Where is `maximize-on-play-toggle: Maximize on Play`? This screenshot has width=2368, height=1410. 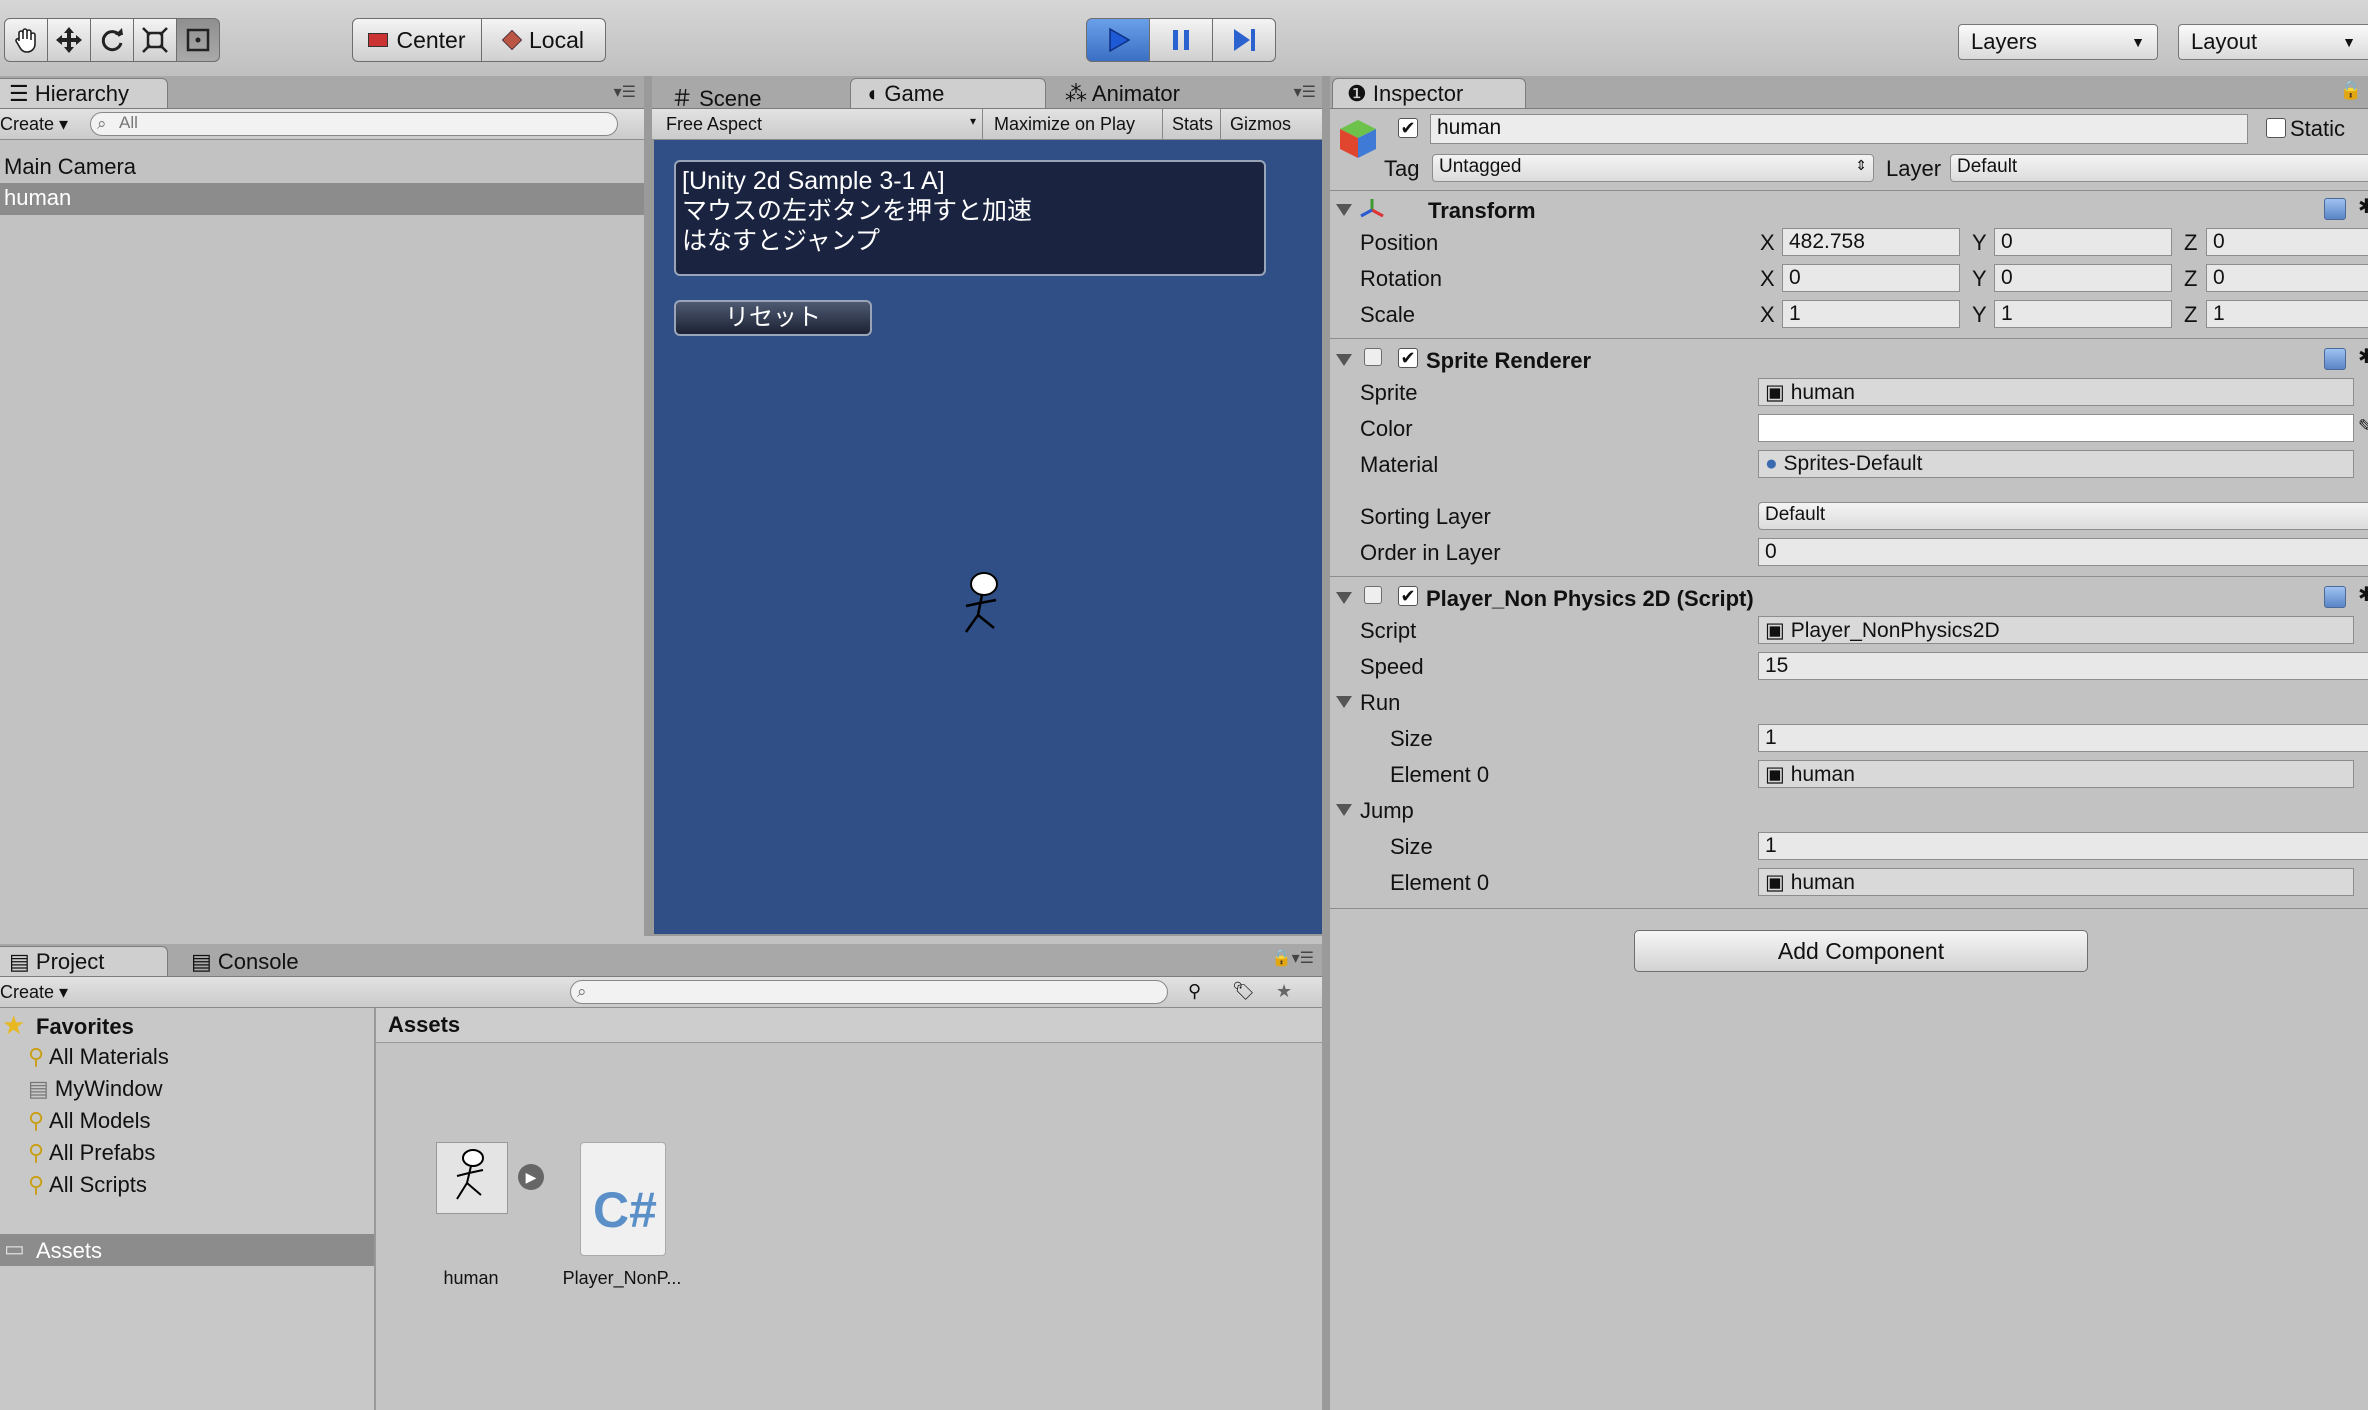
maximize-on-play-toggle: Maximize on Play is located at coordinates (1075, 124).